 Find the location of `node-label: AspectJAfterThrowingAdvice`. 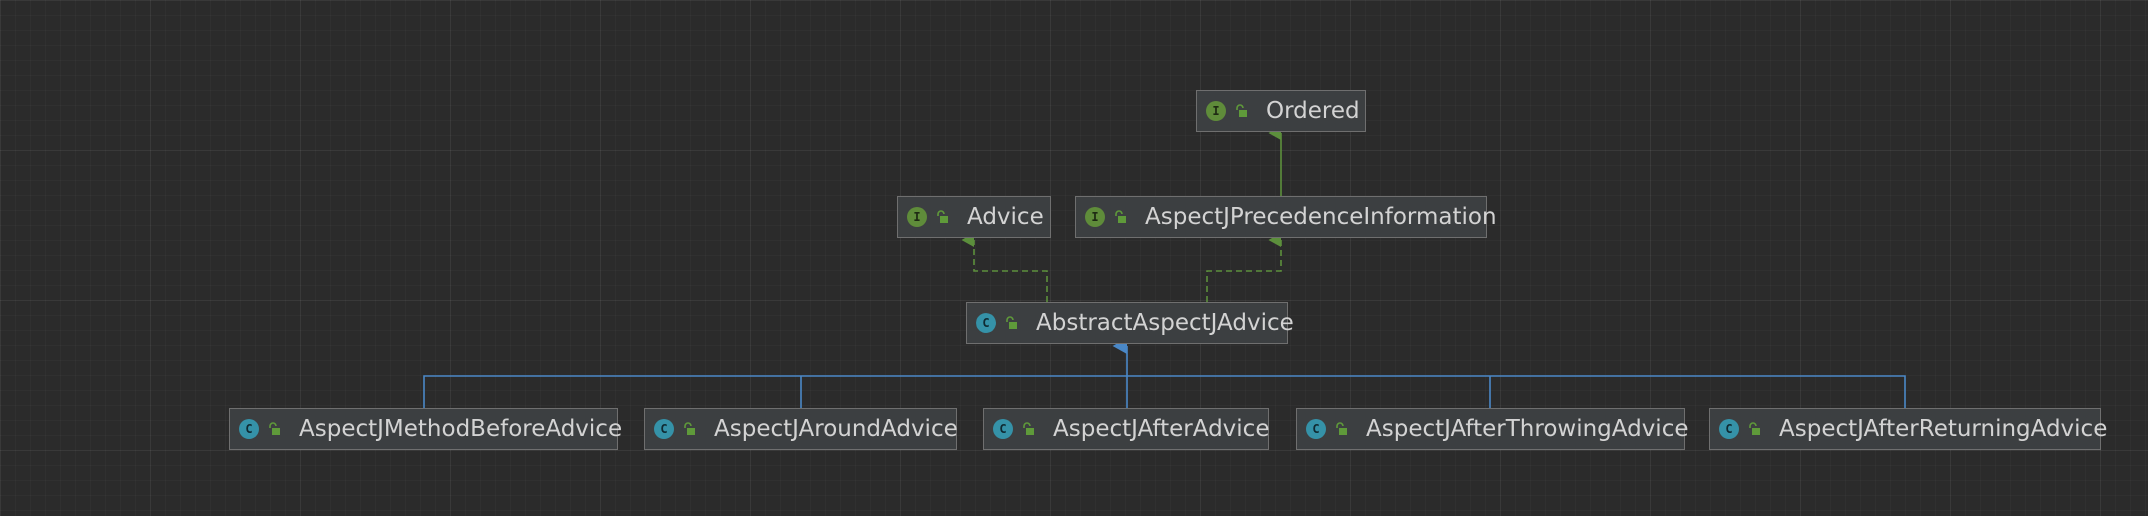

node-label: AspectJAfterThrowingAdvice is located at coordinates (1527, 429).